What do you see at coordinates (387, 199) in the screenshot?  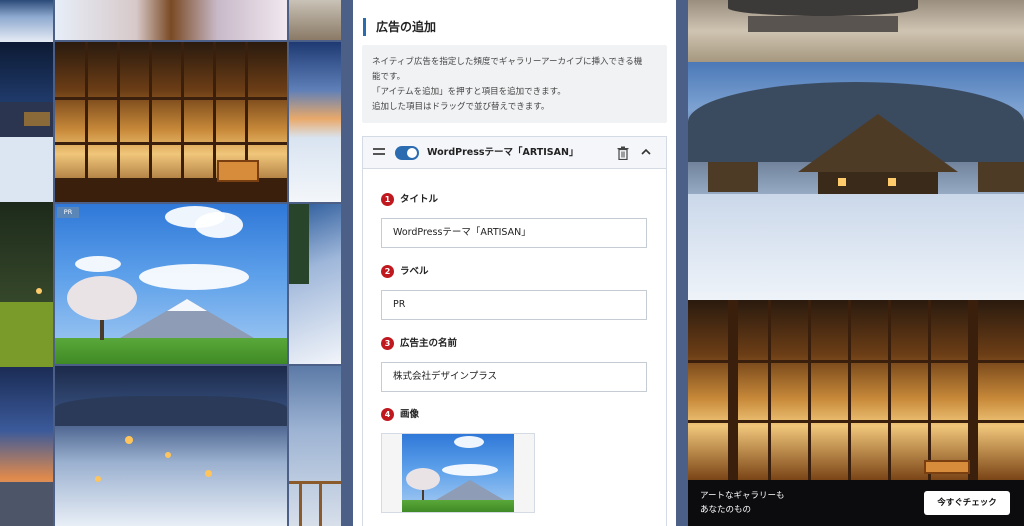 I see `step-number: 1` at bounding box center [387, 199].